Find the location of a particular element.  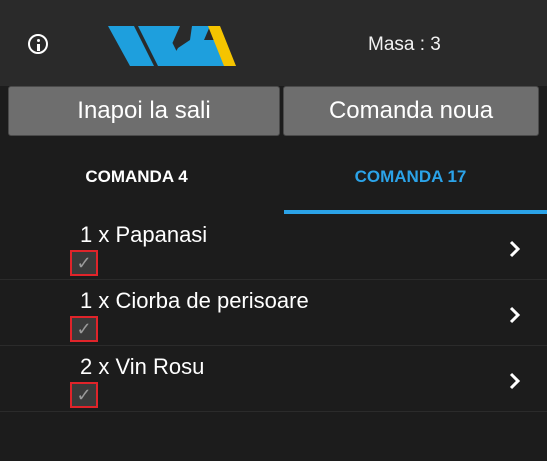

list-item: 1 x Papanasi ✓ is located at coordinates (273, 247).